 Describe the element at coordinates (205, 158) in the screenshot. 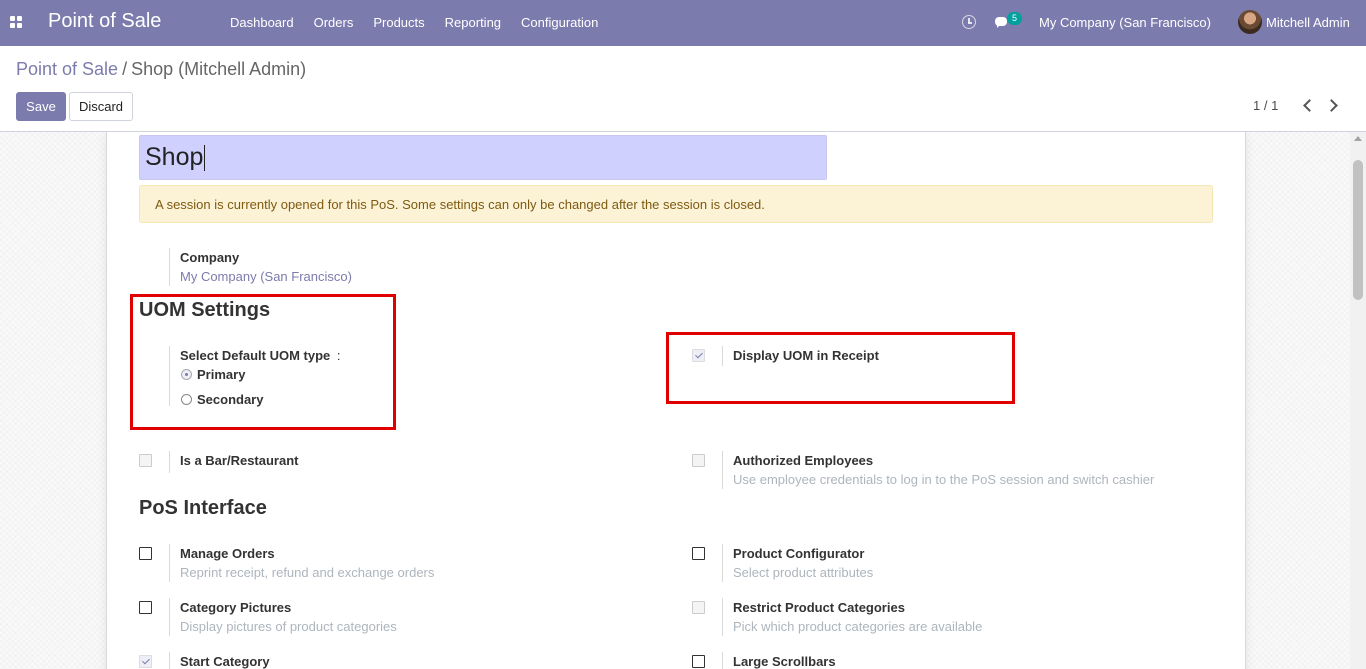

I see `text-cursor` at that location.